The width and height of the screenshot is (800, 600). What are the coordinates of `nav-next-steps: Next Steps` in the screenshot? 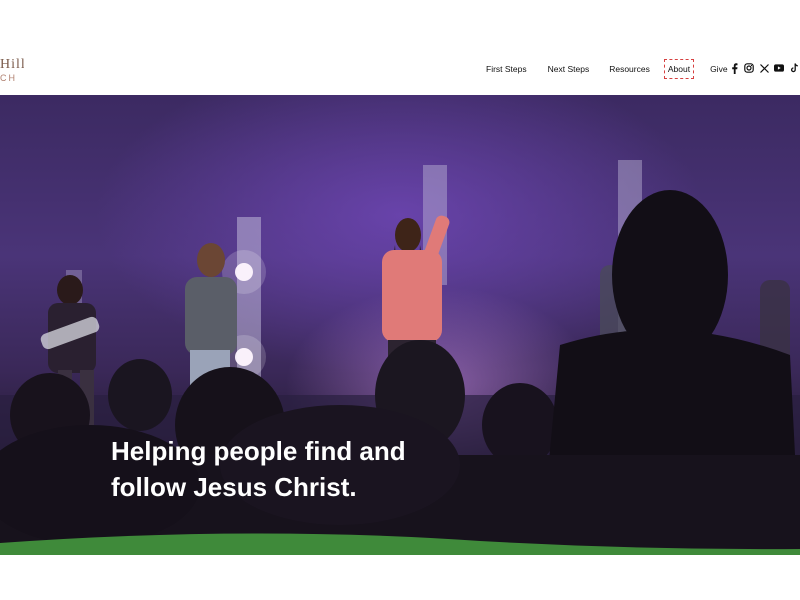 It's located at (569, 69).